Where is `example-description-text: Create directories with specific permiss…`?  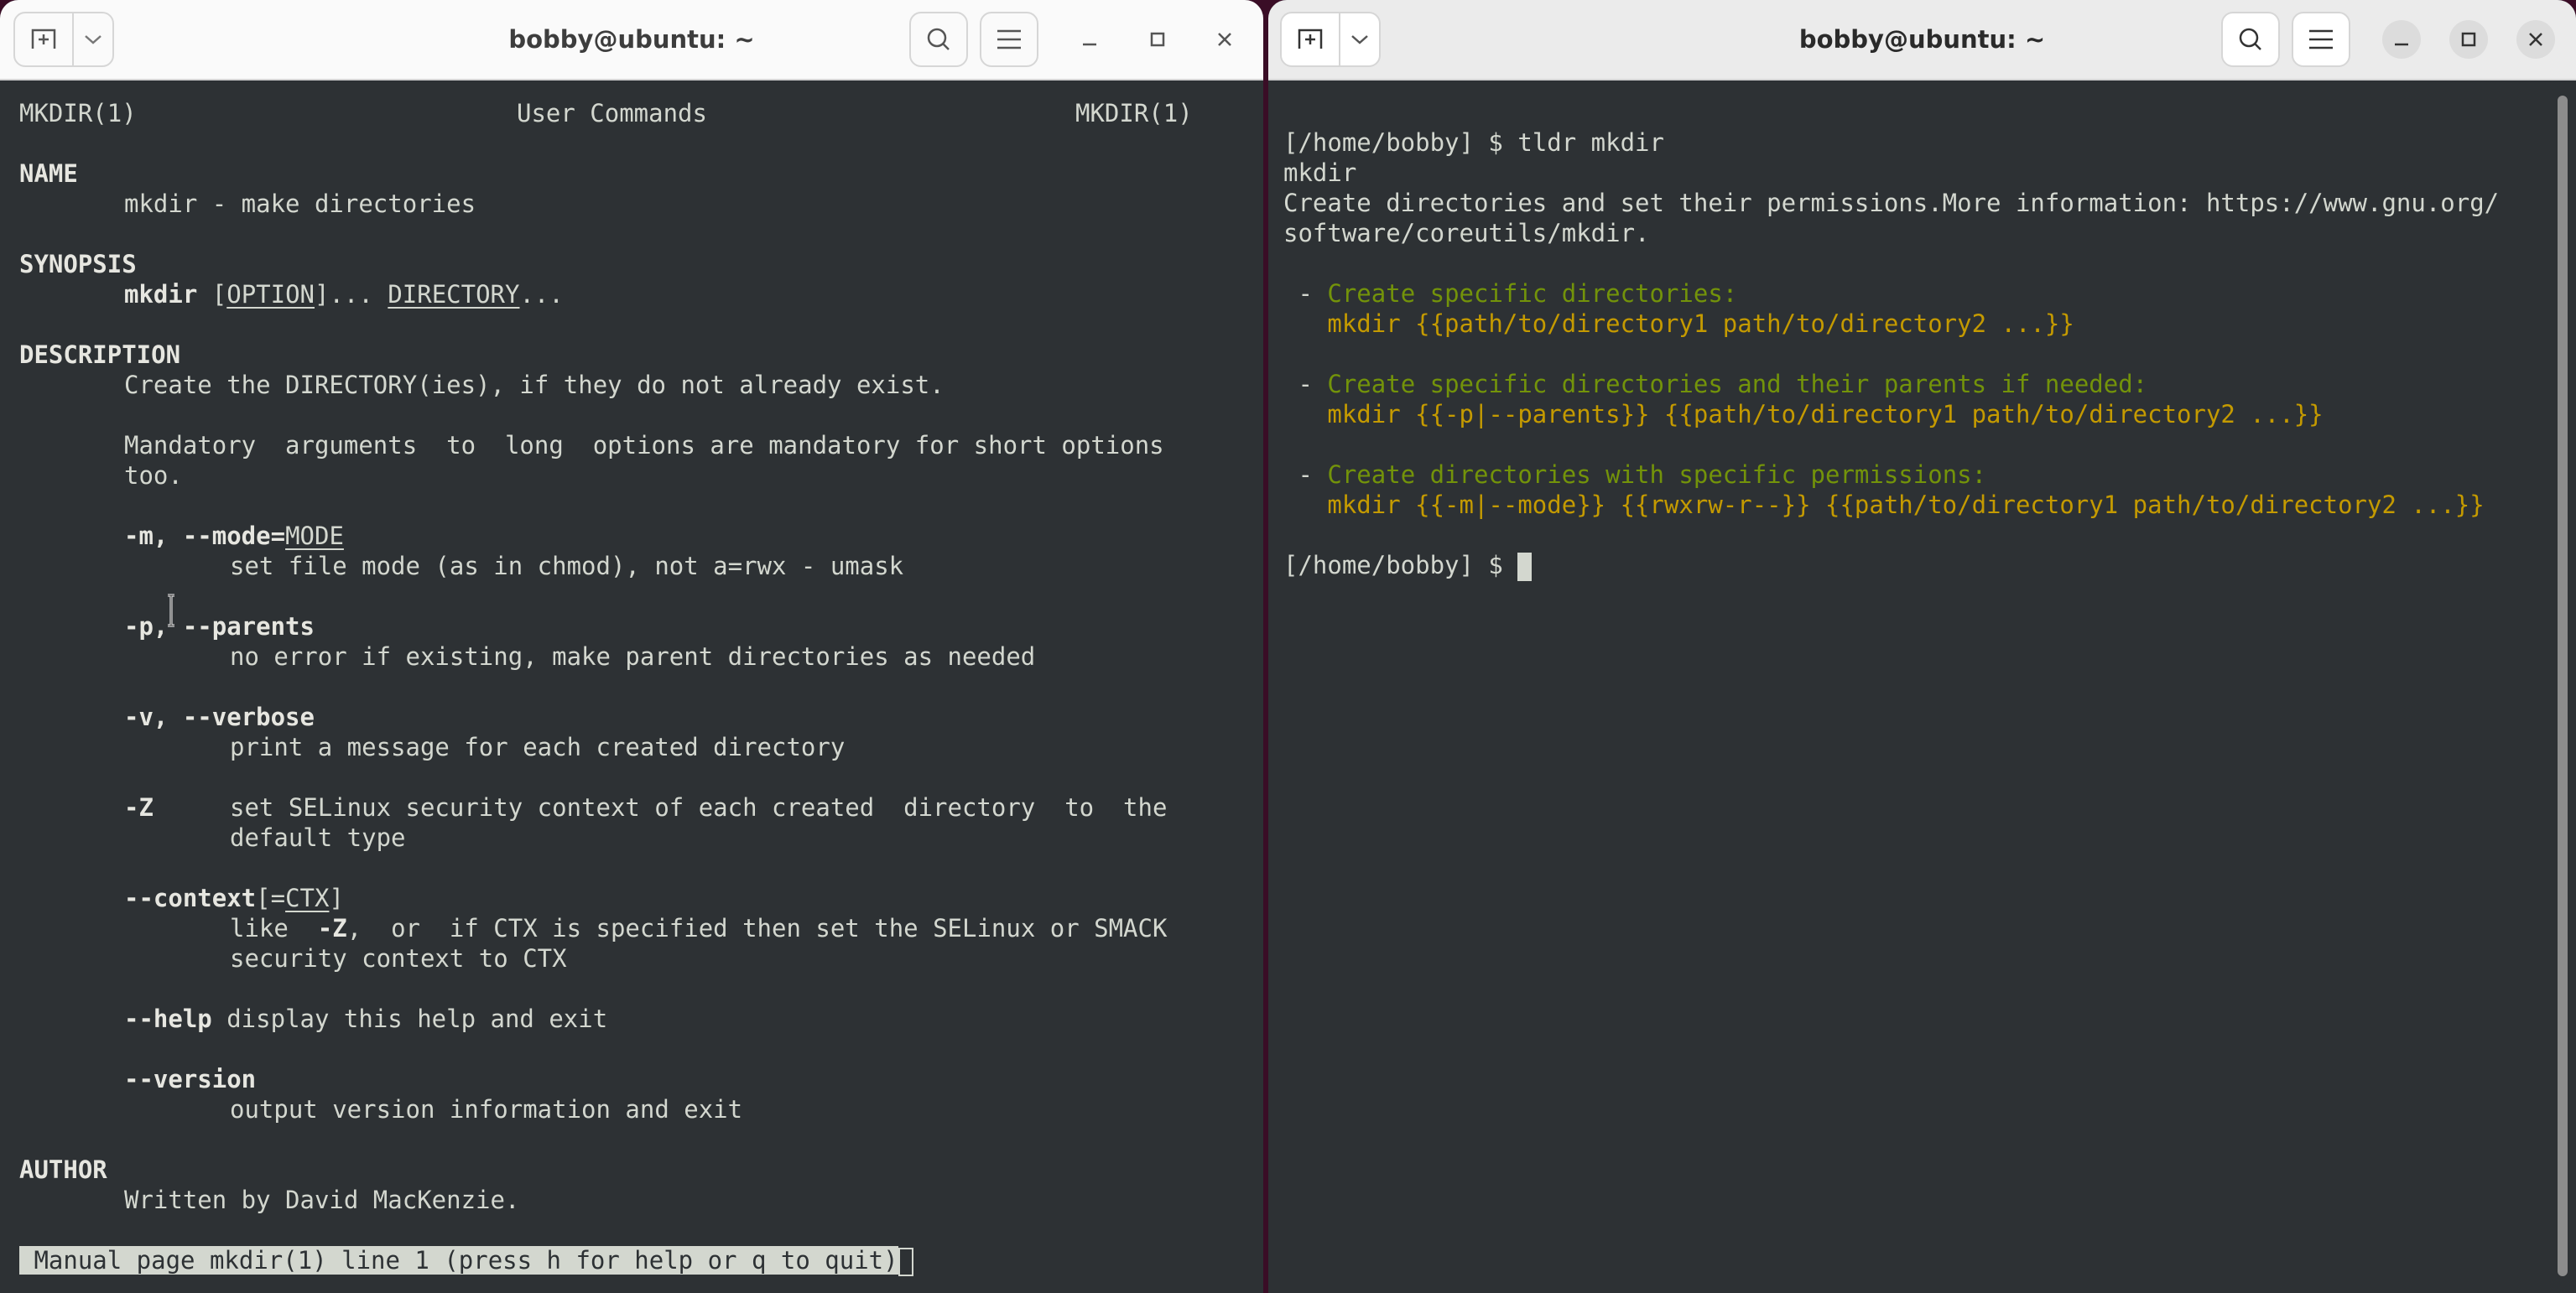
example-description-text: Create directories with specific permiss… is located at coordinates (1657, 474).